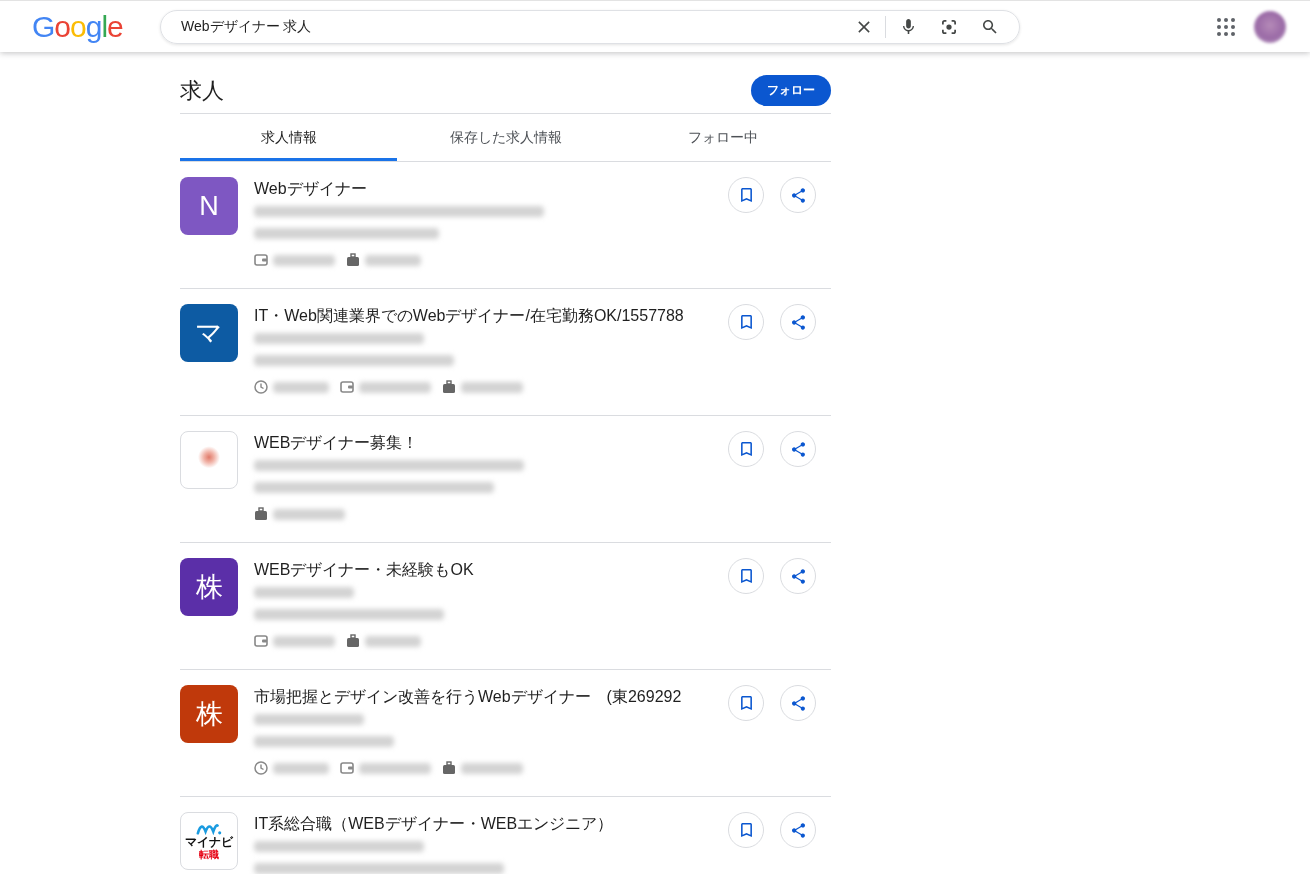 The height and width of the screenshot is (874, 1310). Describe the element at coordinates (209, 854) in the screenshot. I see `logo-subtext: 転職` at that location.